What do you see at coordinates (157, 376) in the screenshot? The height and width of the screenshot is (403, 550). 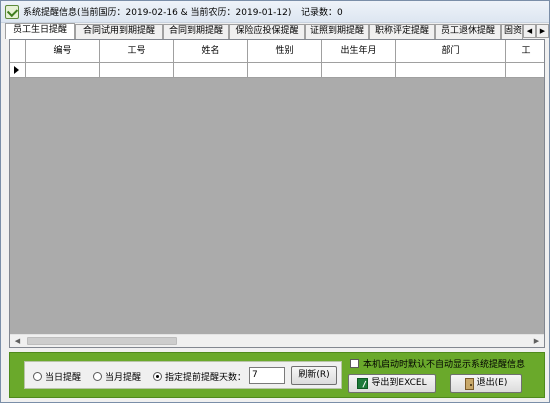 I see `radio-days-circle` at bounding box center [157, 376].